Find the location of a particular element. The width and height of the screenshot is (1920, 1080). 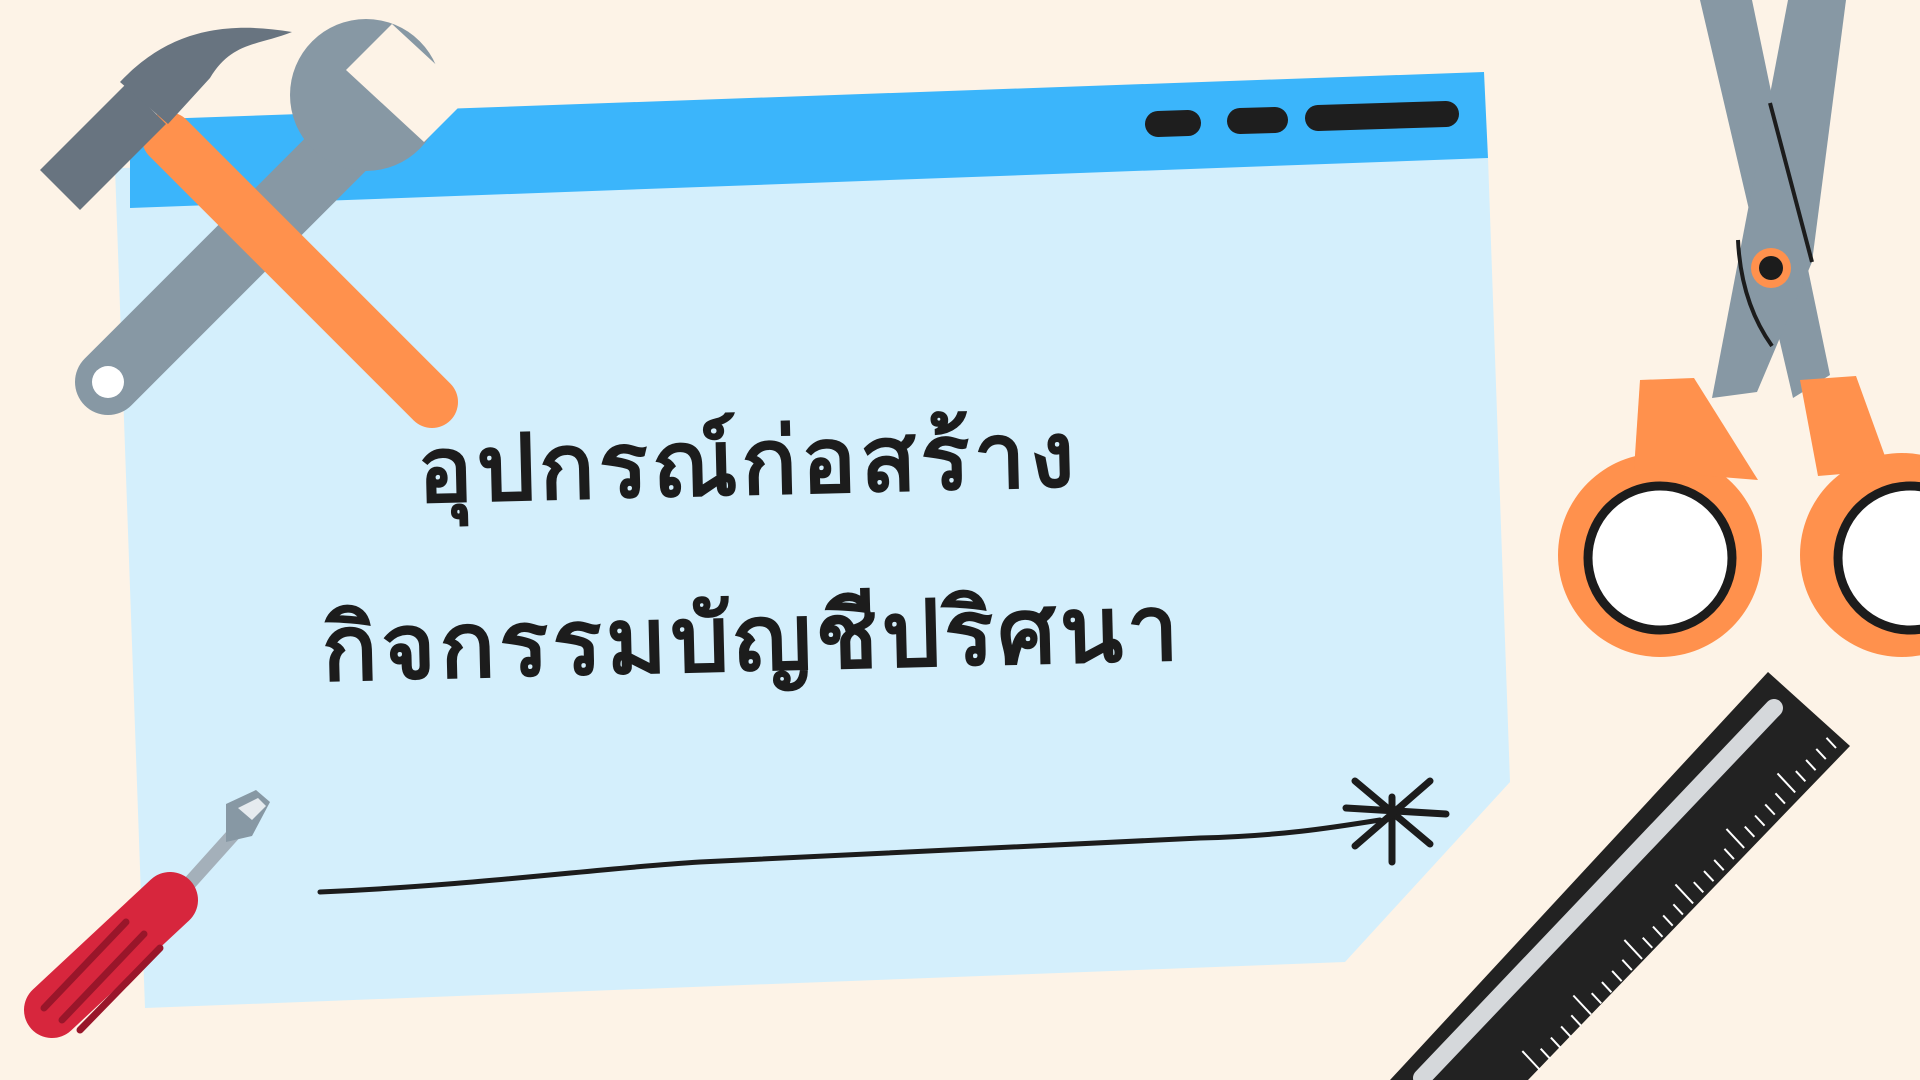

title-line-2: กิจกรรมบัญชีปริศนา is located at coordinates (752, 638).